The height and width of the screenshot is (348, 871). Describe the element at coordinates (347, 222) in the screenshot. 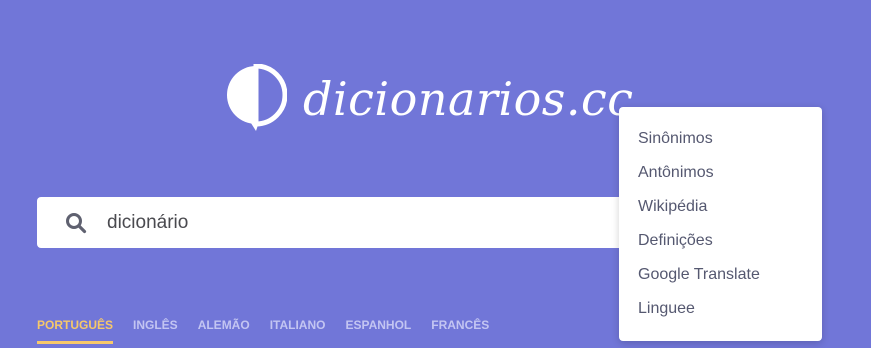

I see `search-input` at that location.